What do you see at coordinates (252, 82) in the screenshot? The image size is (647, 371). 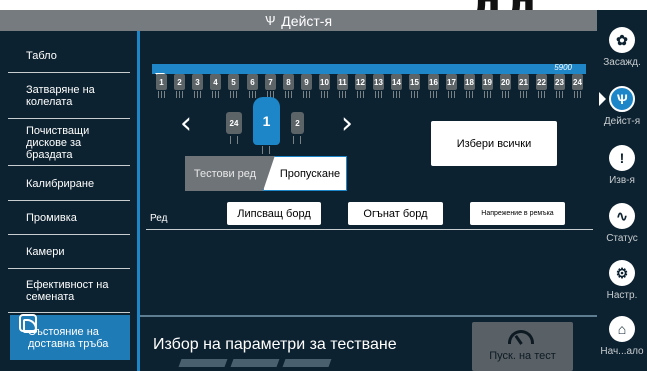 I see `row-unit-number: 6` at bounding box center [252, 82].